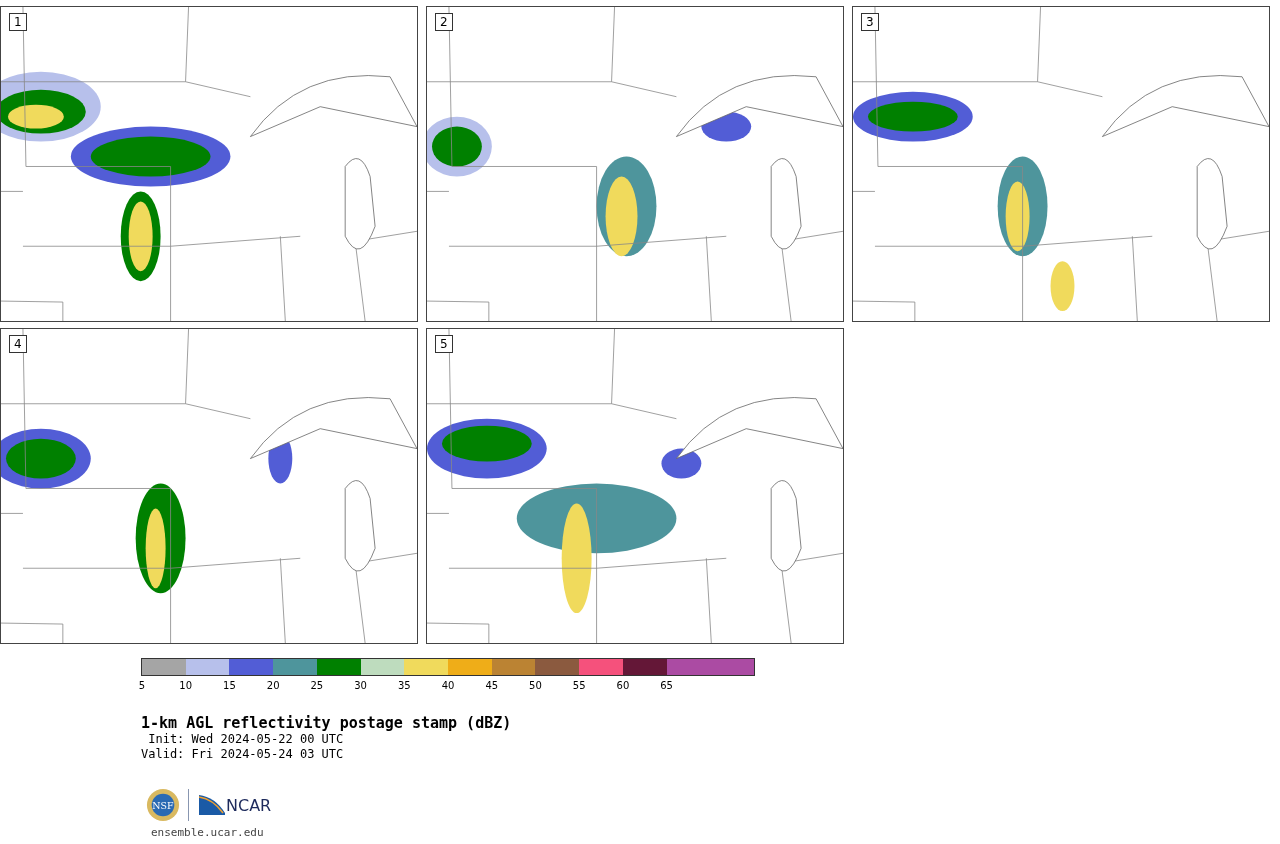 The height and width of the screenshot is (844, 1280). What do you see at coordinates (18, 344) in the screenshot?
I see `panel-number: 4` at bounding box center [18, 344].